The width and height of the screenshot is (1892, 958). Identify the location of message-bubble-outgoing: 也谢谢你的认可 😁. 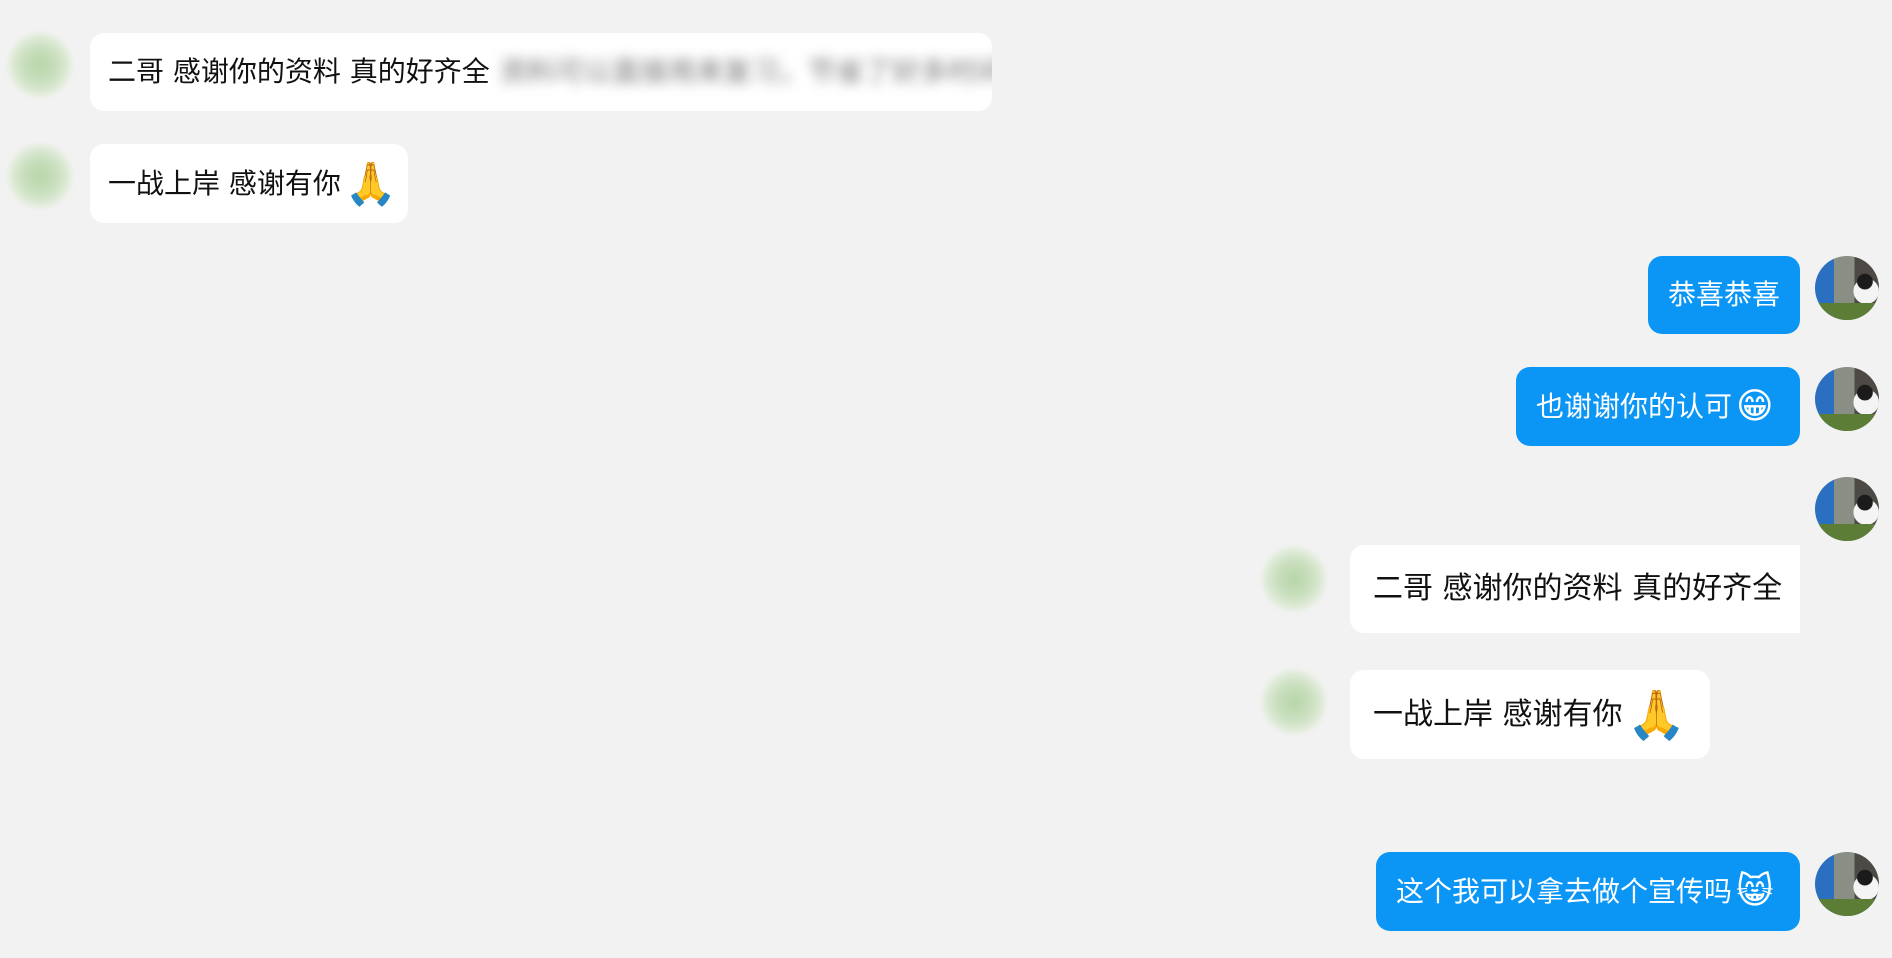
(1658, 406).